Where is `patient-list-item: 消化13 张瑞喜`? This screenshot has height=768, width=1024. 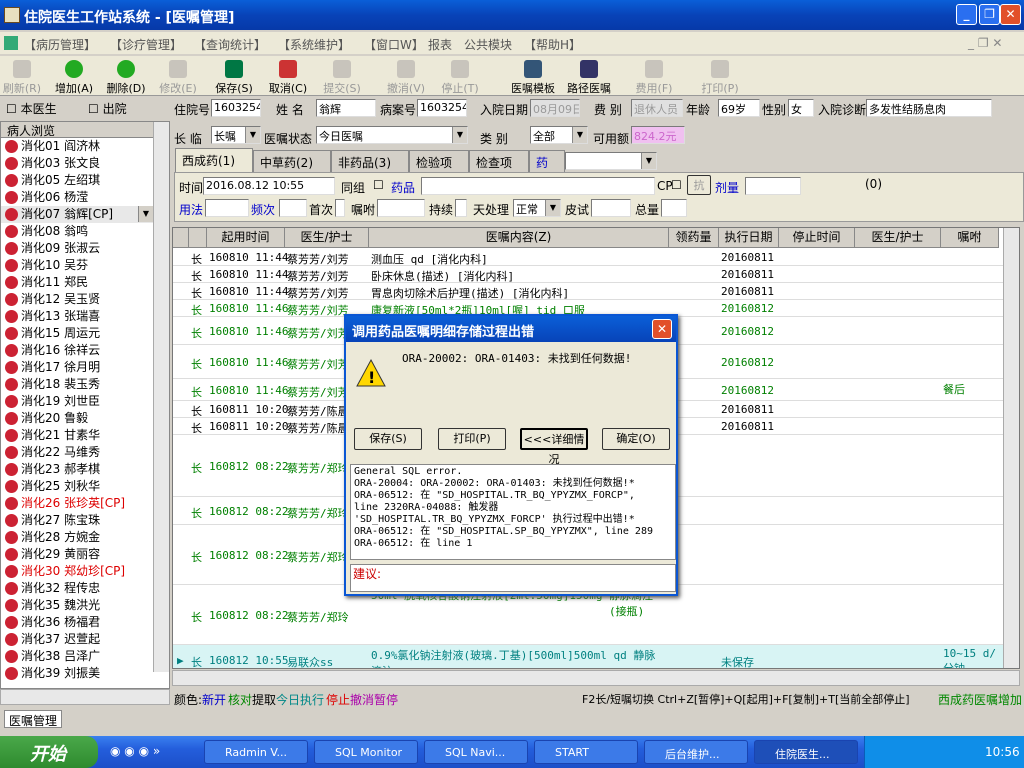 patient-list-item: 消化13 张瑞喜 is located at coordinates (77, 316).